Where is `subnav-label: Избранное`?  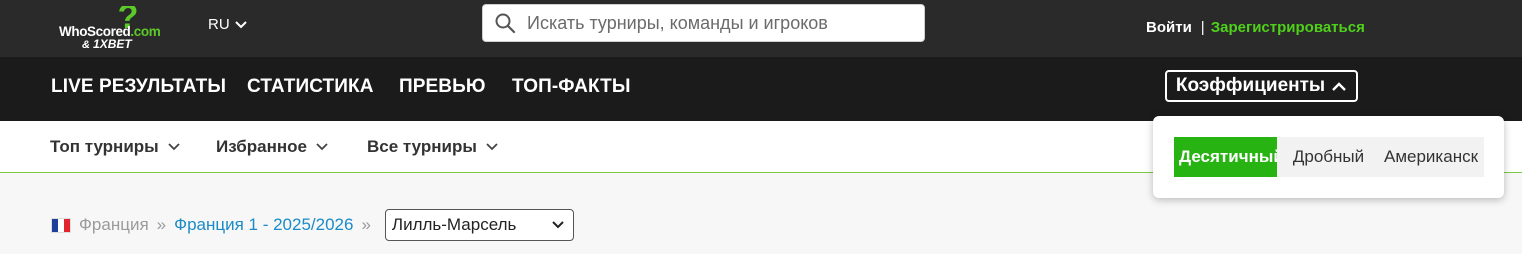 subnav-label: Избранное is located at coordinates (261, 146).